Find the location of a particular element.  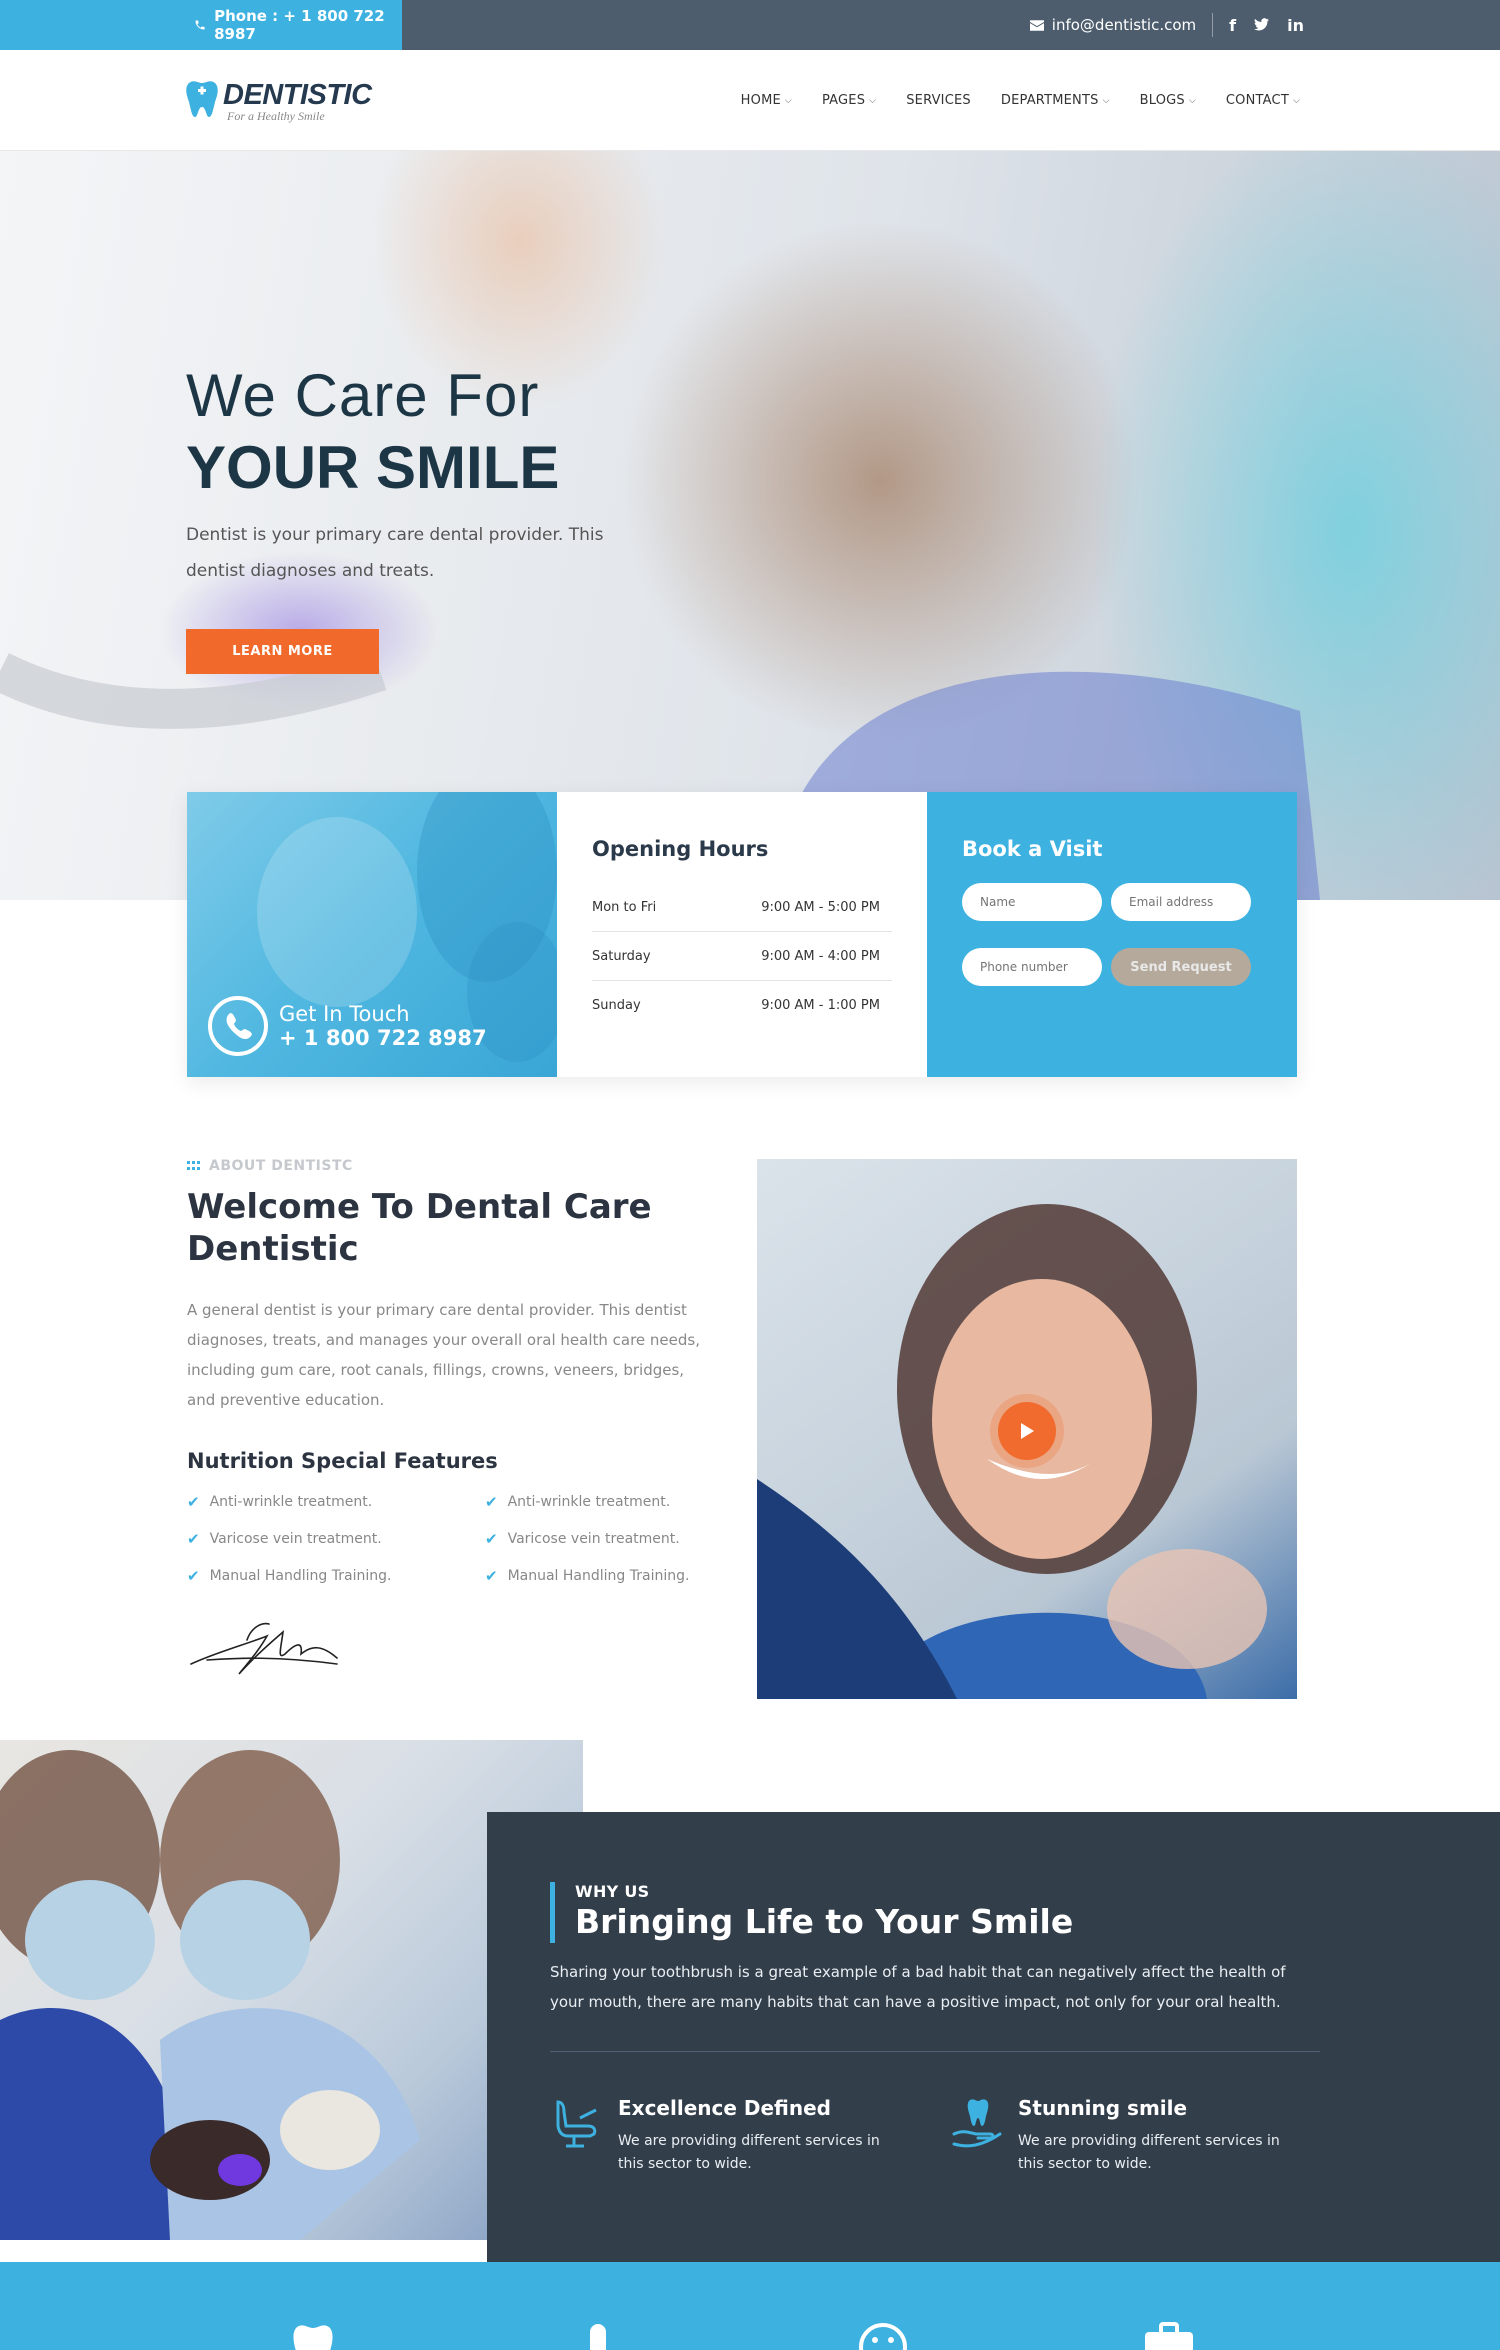

about-video-image is located at coordinates (1027, 1429).